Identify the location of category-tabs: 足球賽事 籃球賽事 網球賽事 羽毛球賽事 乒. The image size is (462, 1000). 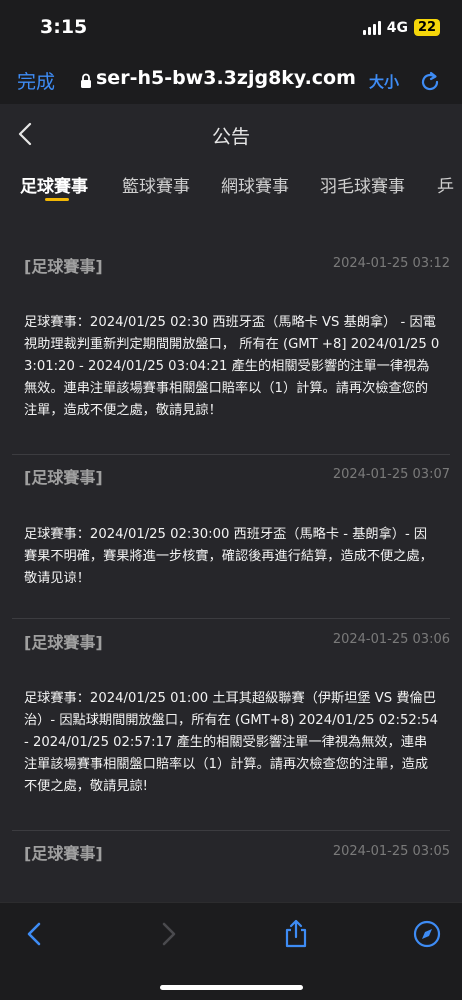
(231, 186).